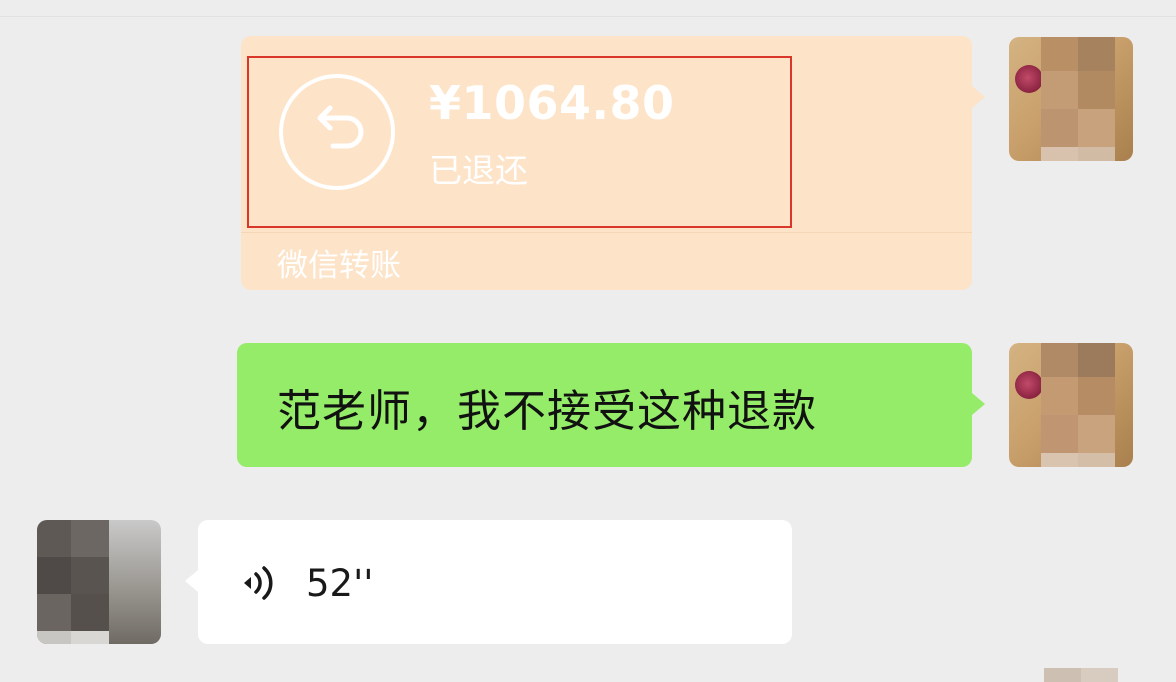  I want to click on card-divider, so click(606, 232).